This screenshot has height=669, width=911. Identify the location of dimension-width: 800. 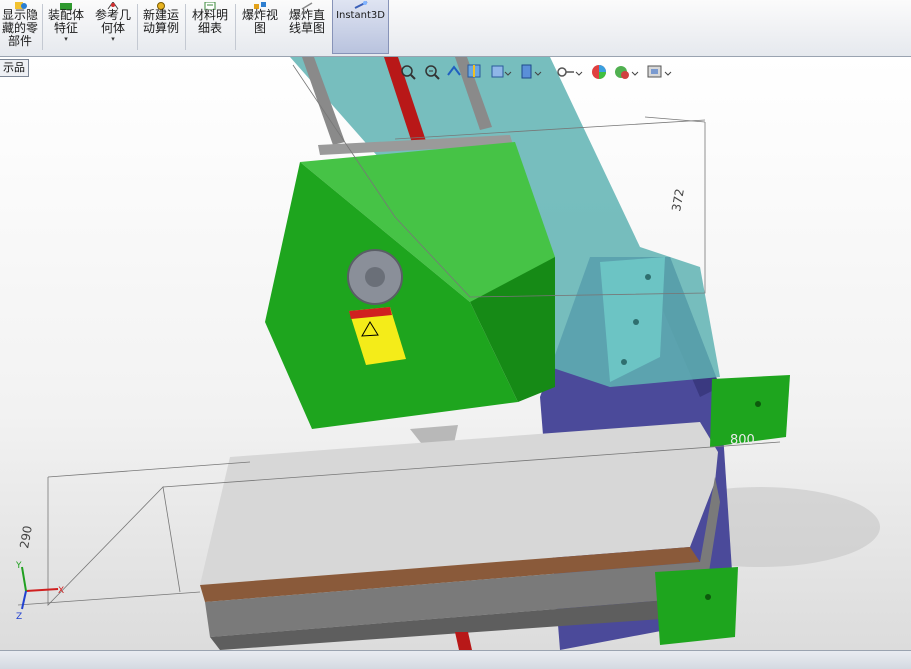
(742, 440).